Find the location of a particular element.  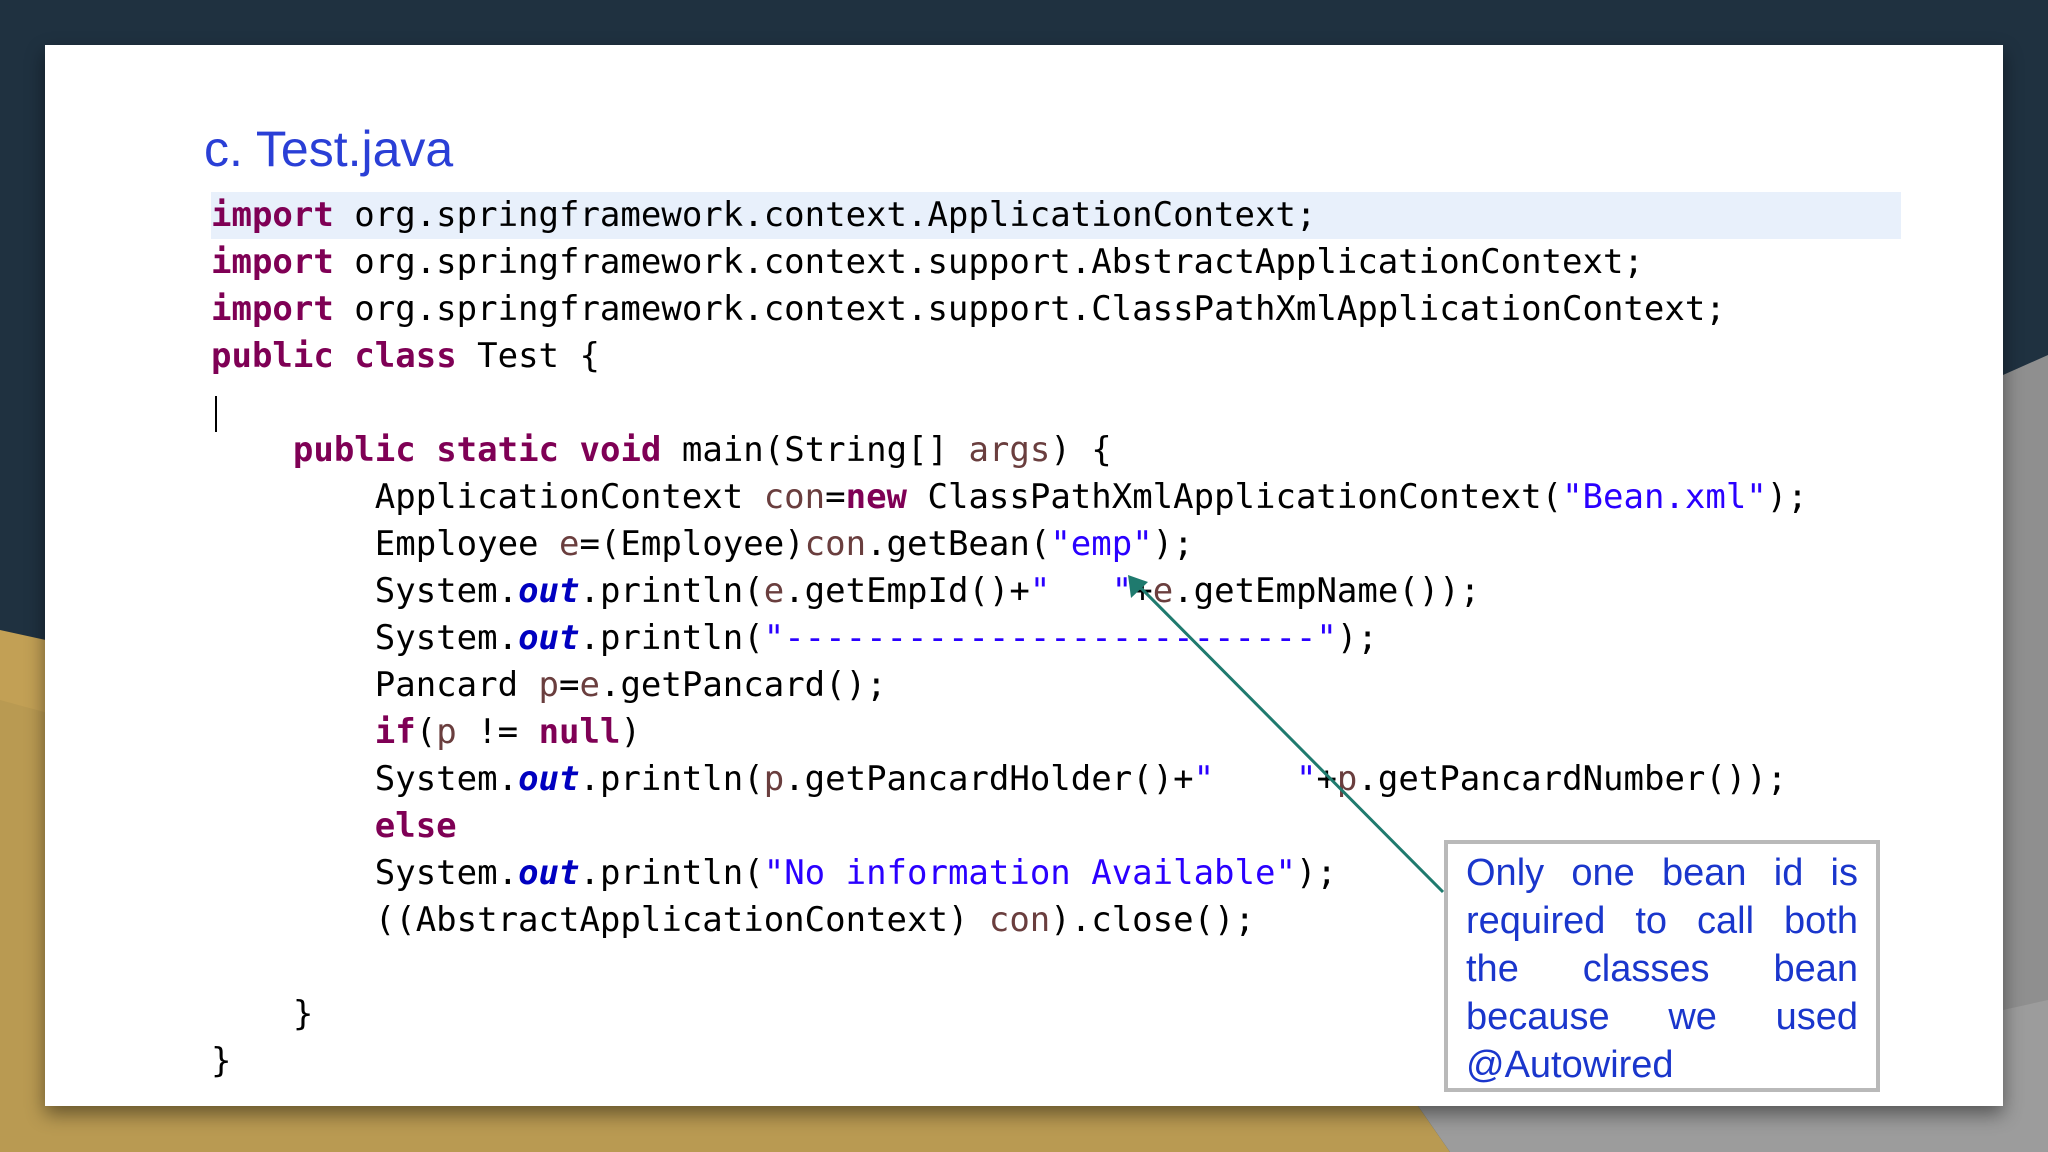

note-word: one is located at coordinates (1603, 873).